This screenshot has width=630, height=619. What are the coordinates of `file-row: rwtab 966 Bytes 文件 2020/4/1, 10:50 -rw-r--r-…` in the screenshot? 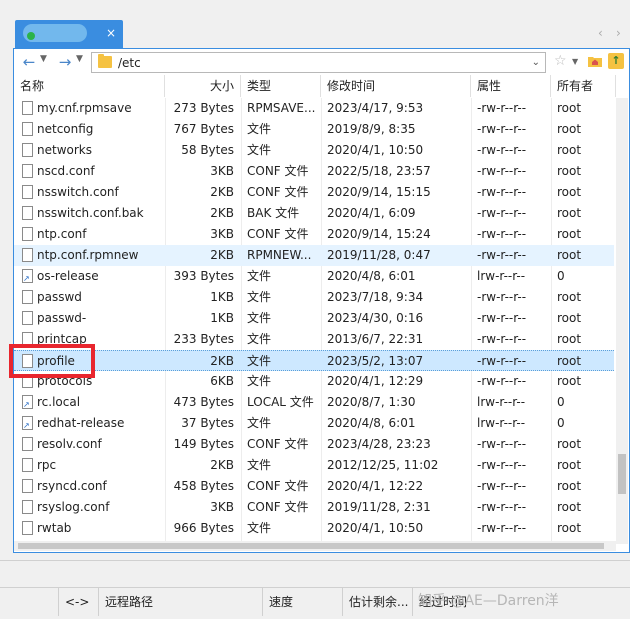 It's located at (314, 528).